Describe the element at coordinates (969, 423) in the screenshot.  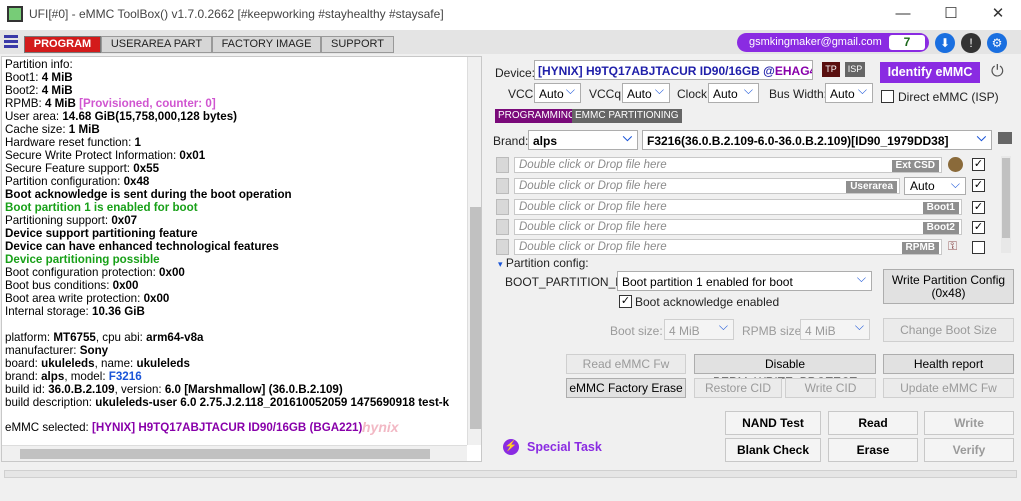
I see `write-button: Write` at that location.